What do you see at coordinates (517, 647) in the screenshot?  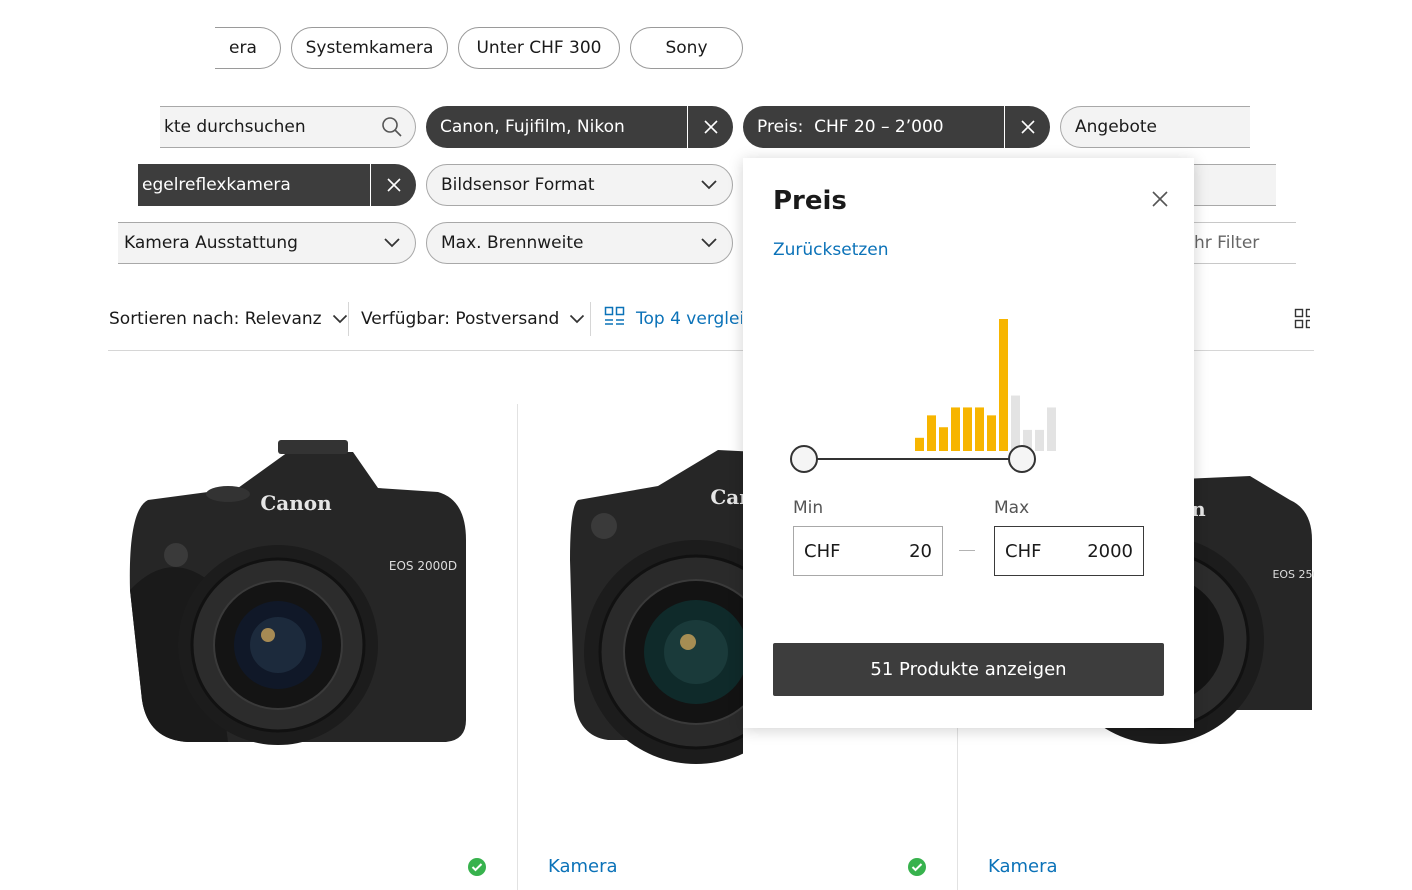 I see `product-grid-divider` at bounding box center [517, 647].